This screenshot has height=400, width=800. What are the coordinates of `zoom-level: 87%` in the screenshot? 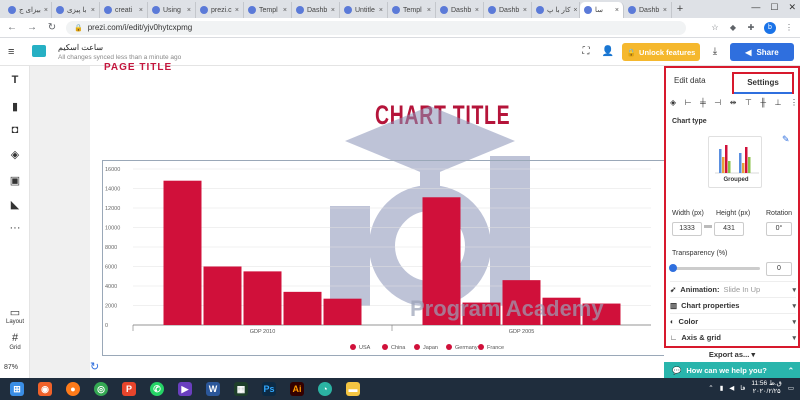 It's located at (11, 367).